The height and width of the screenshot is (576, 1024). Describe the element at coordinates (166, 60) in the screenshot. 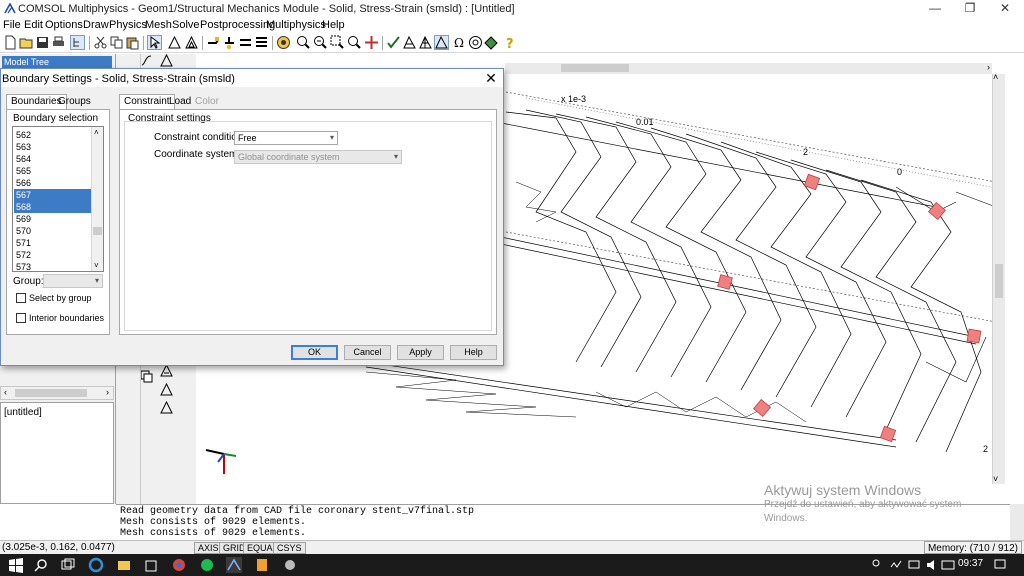

I see `triangle-tool-icon` at that location.